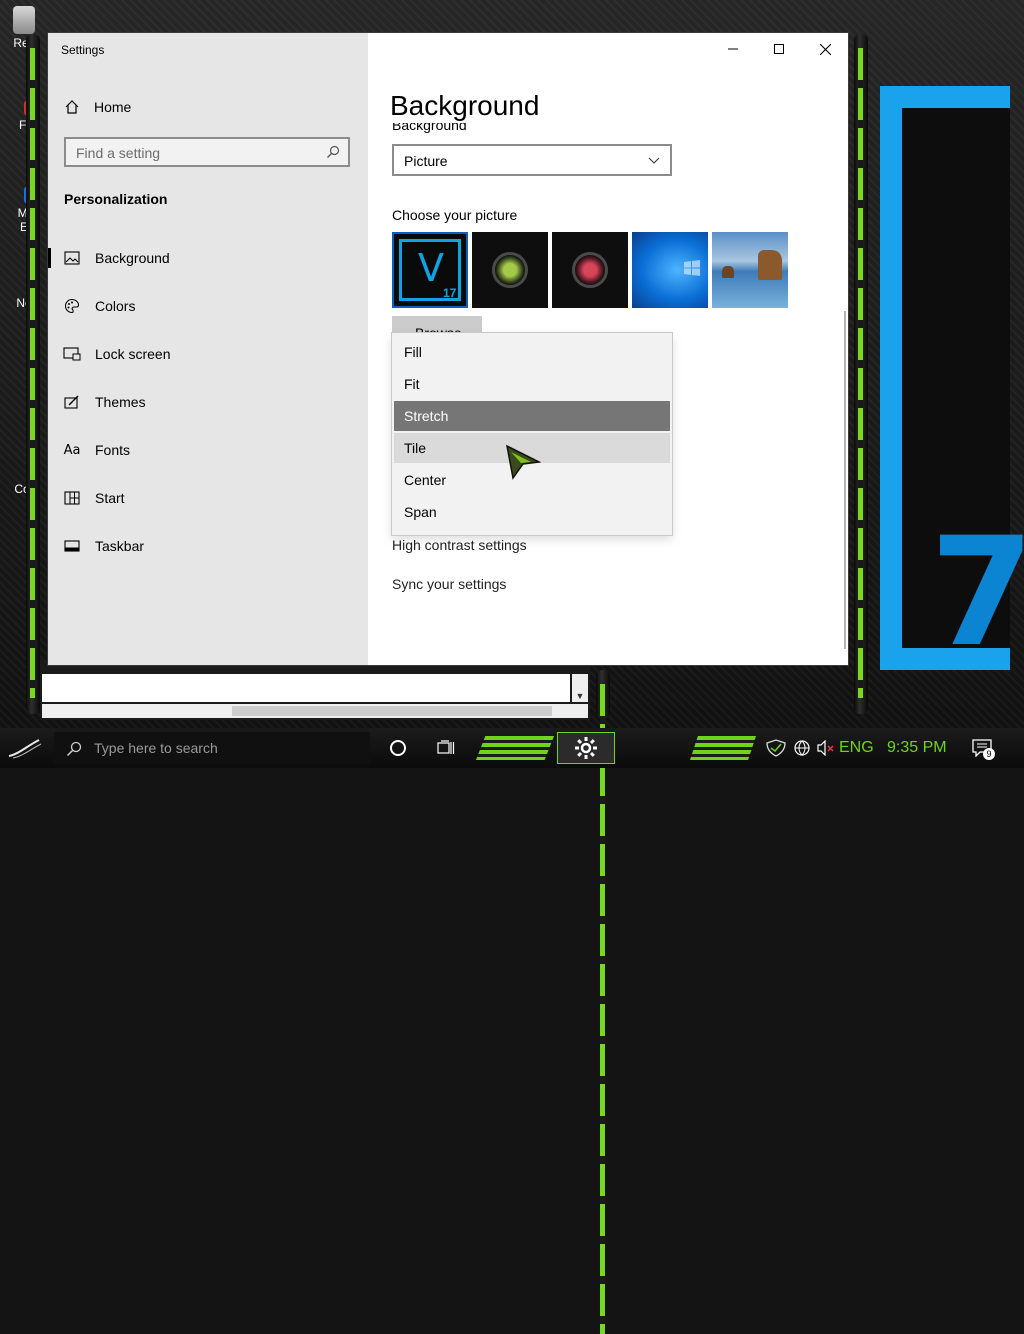  Describe the element at coordinates (72, 306) in the screenshot. I see `palette-icon` at that location.